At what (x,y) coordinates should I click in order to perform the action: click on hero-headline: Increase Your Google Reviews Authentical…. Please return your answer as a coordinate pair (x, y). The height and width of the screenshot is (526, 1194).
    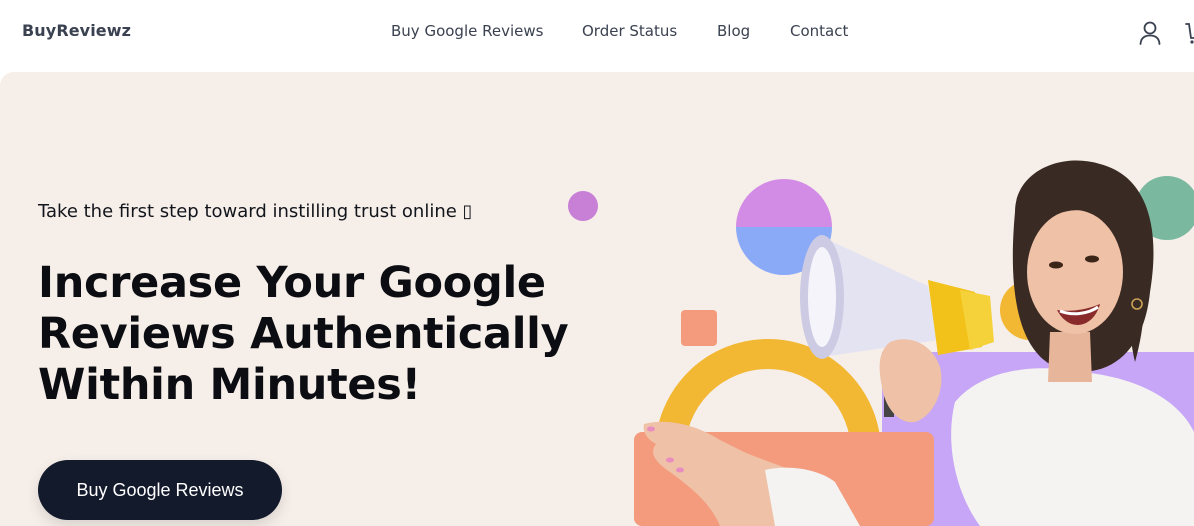
    Looking at the image, I should click on (318, 334).